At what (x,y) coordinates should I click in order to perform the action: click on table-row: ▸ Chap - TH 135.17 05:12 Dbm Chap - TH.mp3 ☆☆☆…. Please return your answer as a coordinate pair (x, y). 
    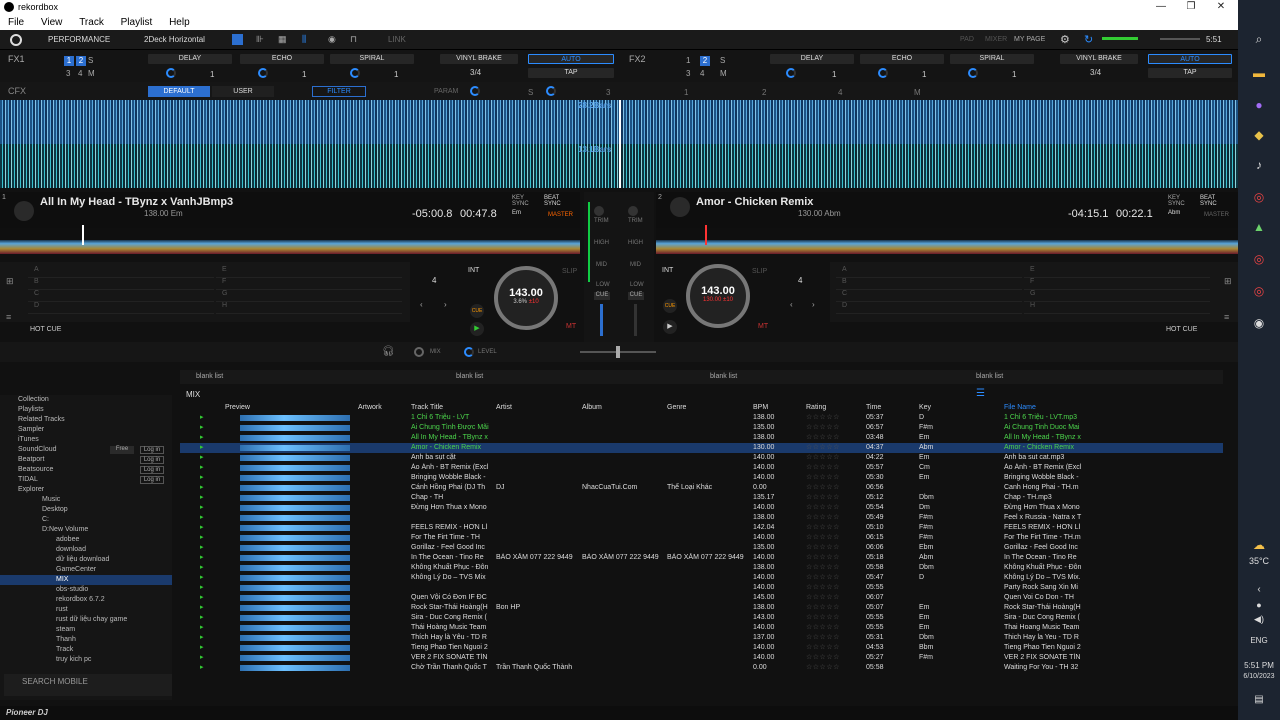
    Looking at the image, I should click on (701, 498).